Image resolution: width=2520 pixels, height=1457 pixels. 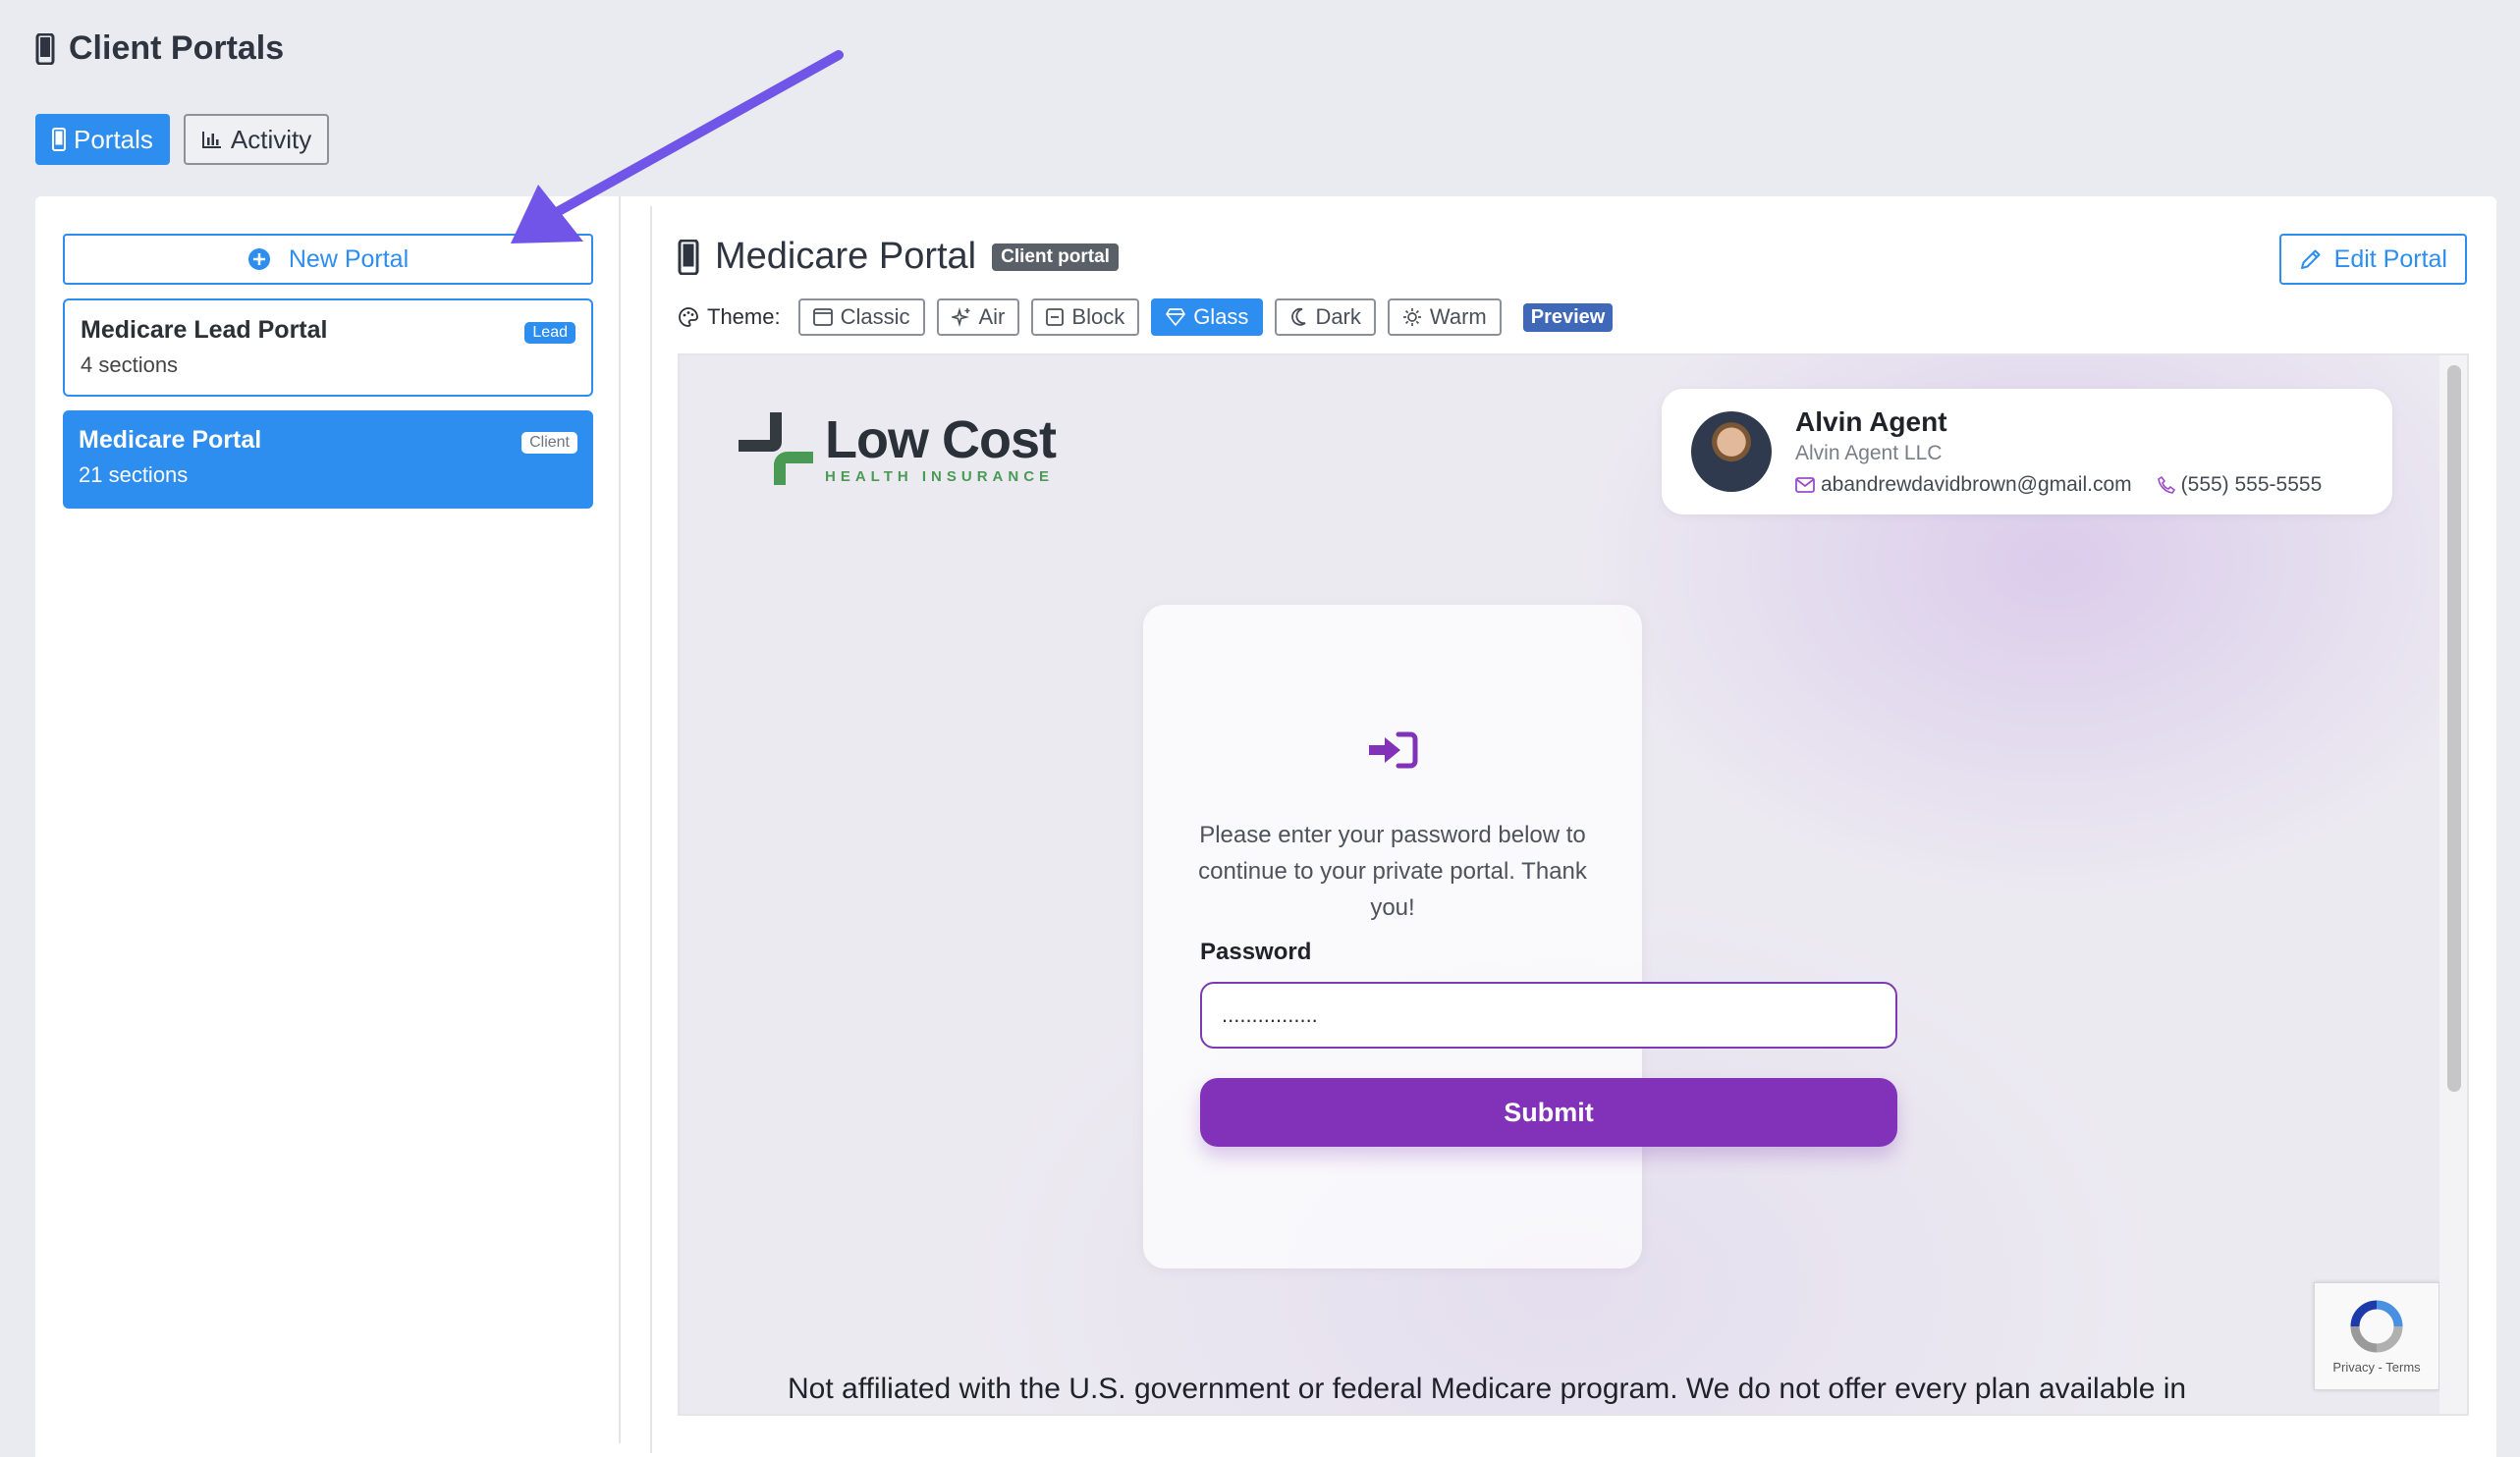 I want to click on new-portal-label: New Portal, so click(x=349, y=259).